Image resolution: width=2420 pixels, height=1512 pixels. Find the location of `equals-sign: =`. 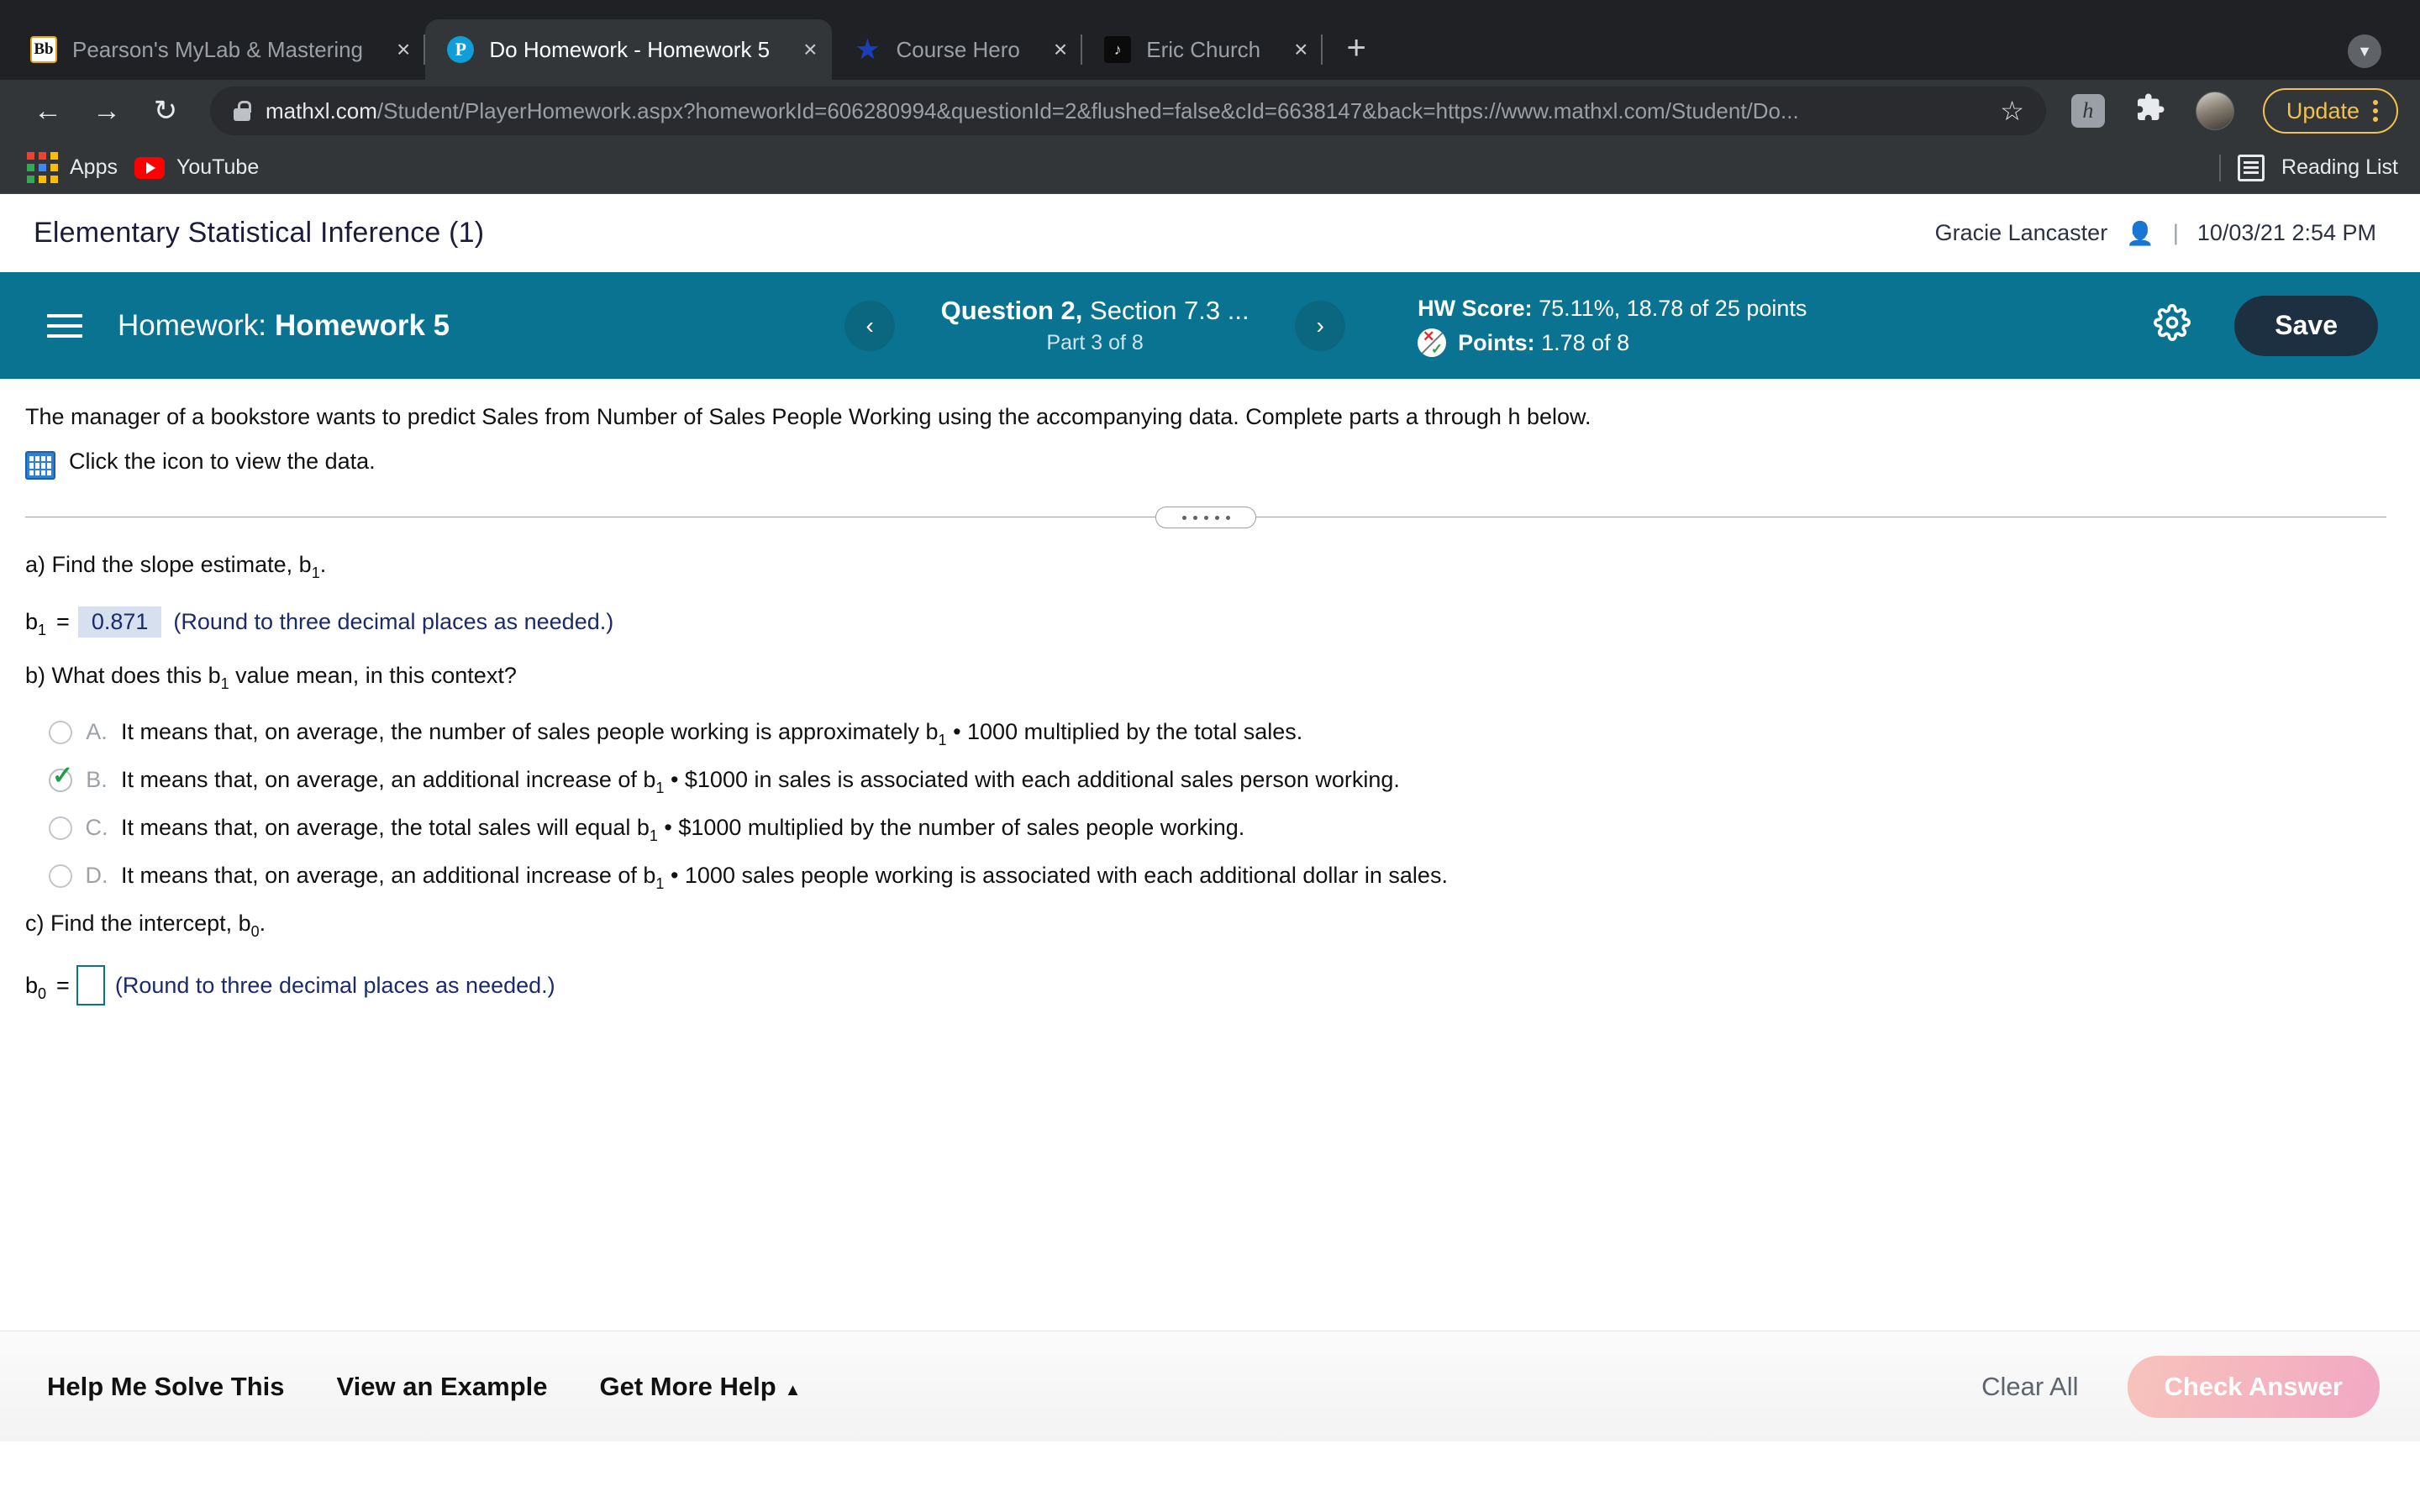

equals-sign: = is located at coordinates (63, 622).